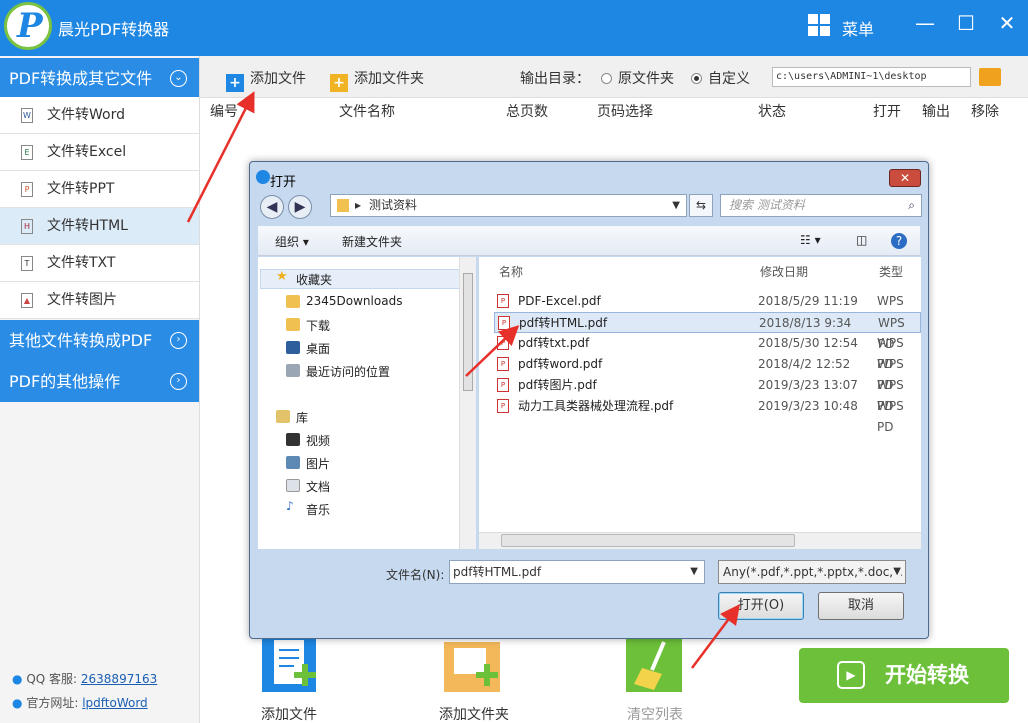 This screenshot has height=723, width=1028. What do you see at coordinates (715, 636) in the screenshot?
I see `arrow-to-open-button` at bounding box center [715, 636].